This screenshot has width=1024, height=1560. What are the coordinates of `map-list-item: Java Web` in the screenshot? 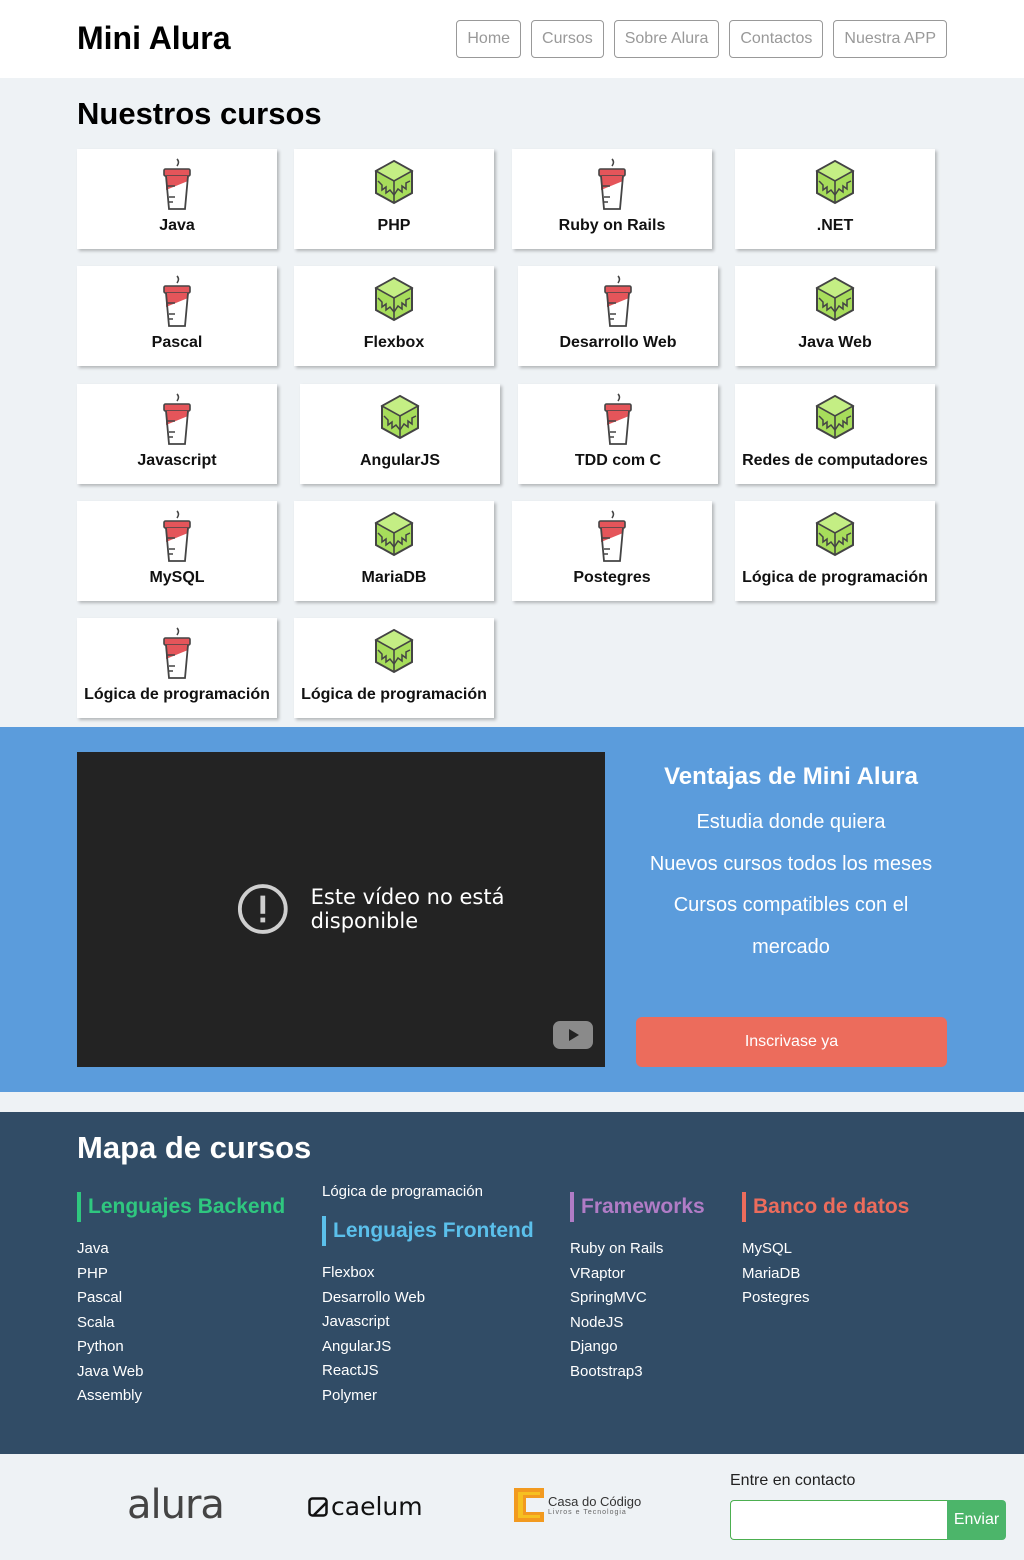 It's located at (181, 1372).